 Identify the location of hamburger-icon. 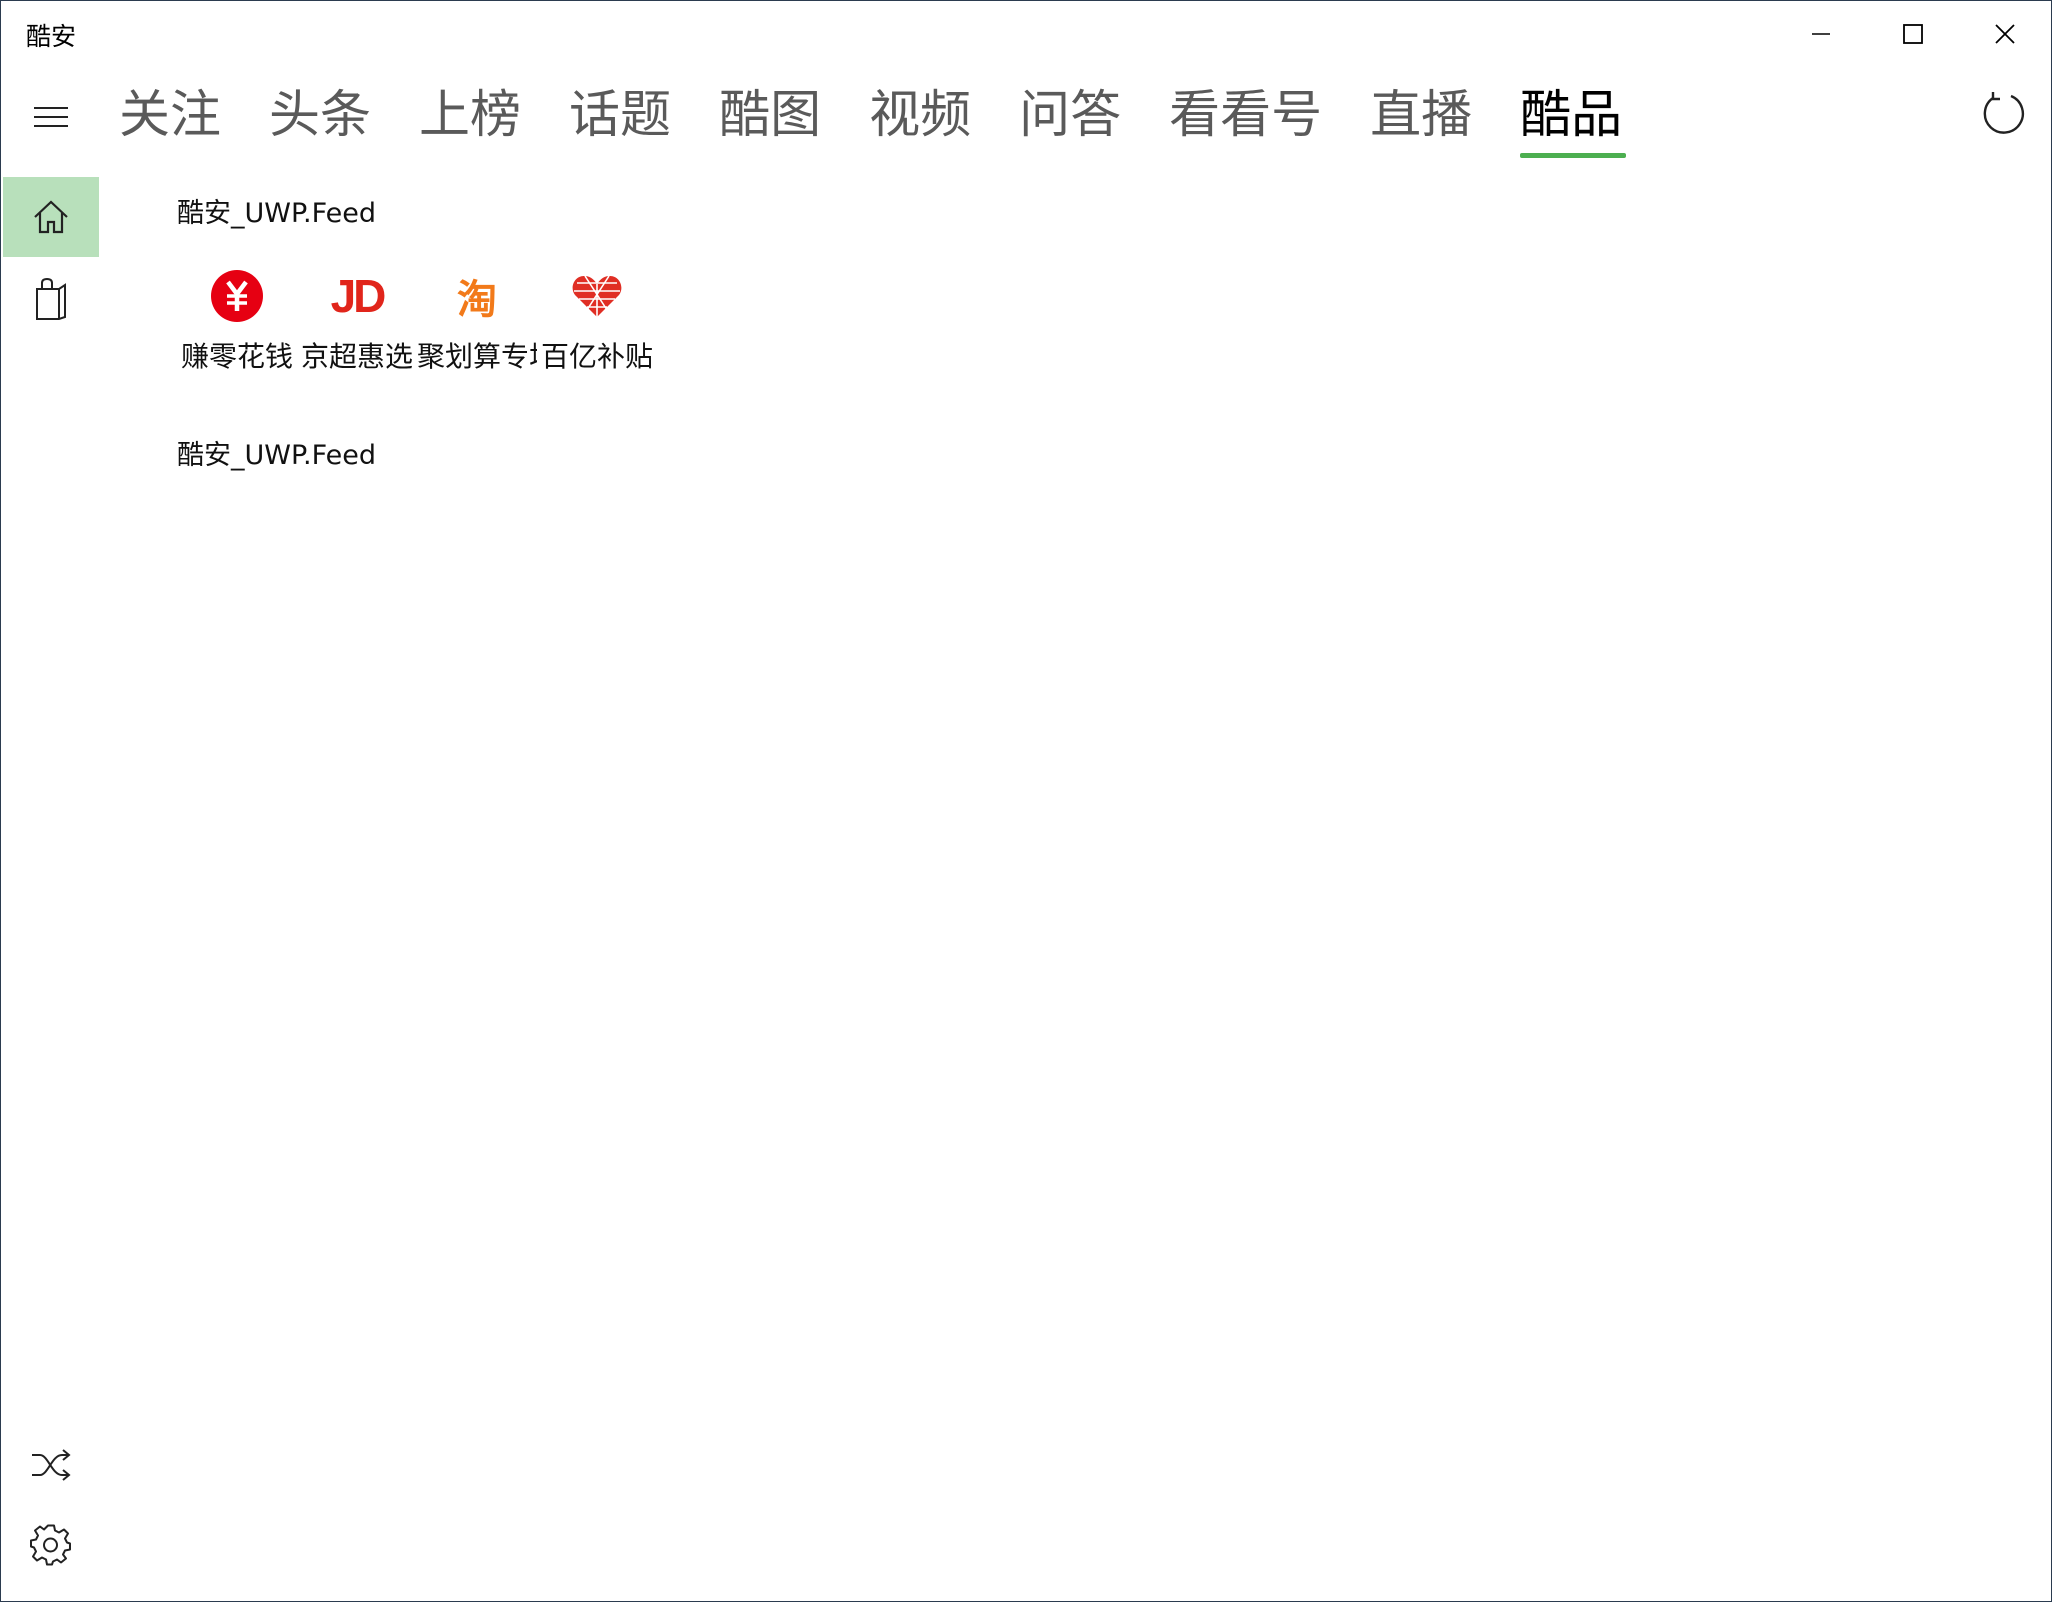
(51, 117).